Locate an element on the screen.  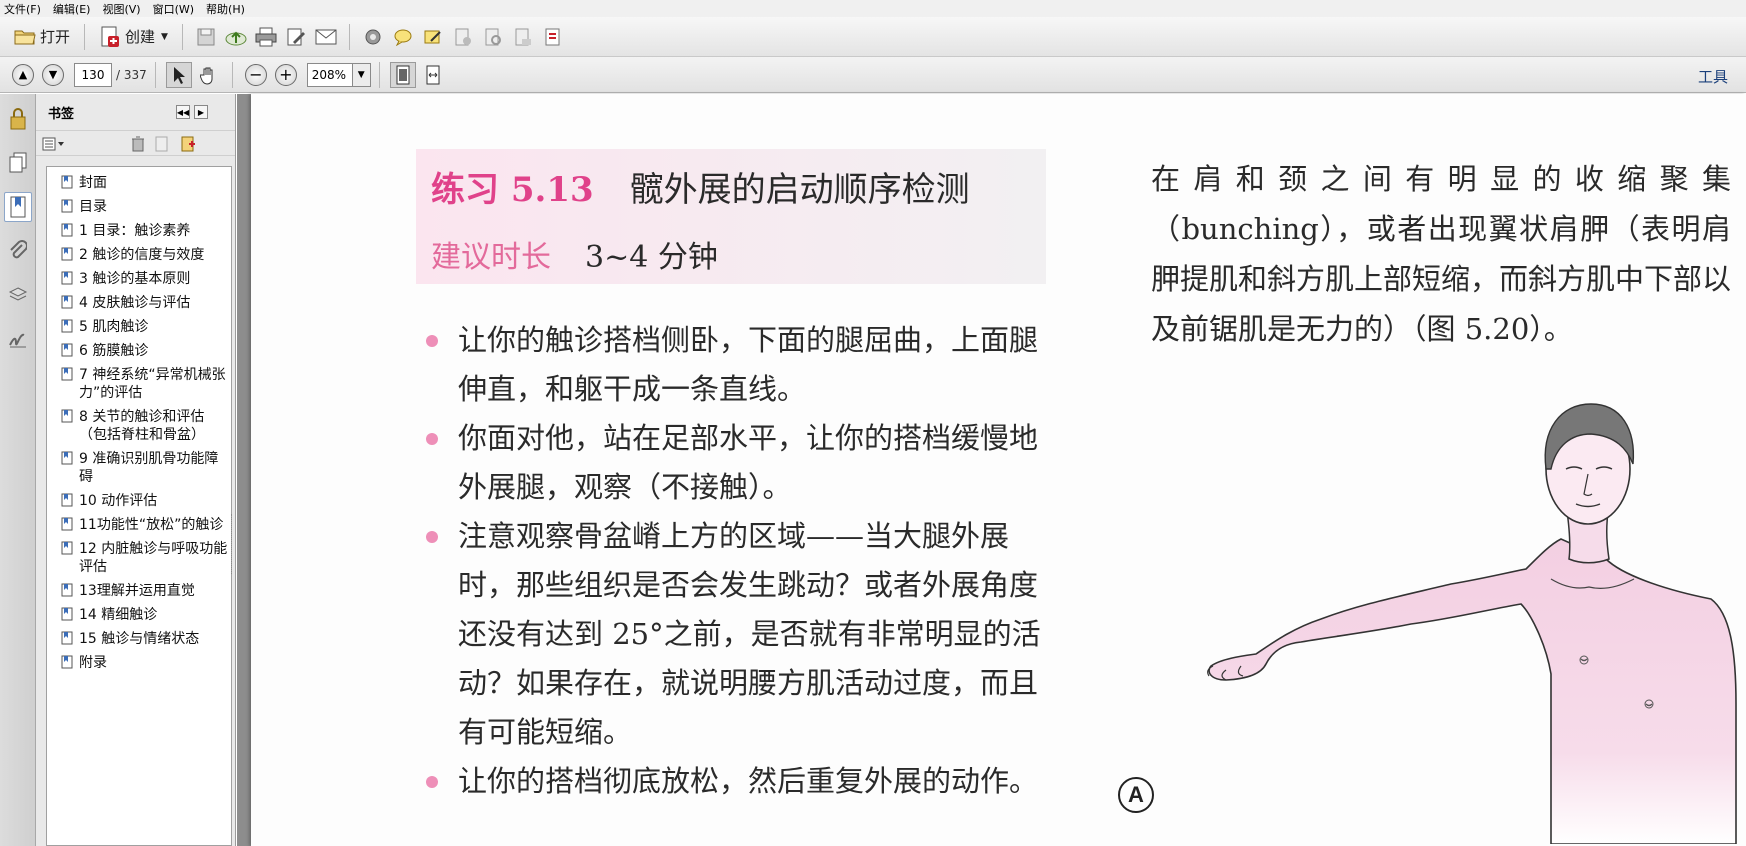
figure-label: A is located at coordinates (1136, 795).